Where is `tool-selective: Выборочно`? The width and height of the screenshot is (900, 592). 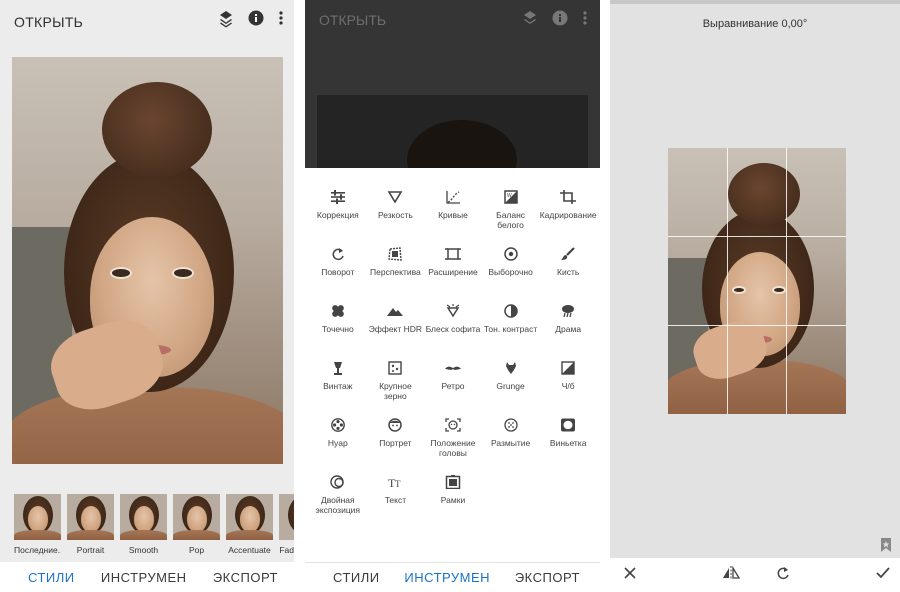
tool-selective: Выборочно is located at coordinates (511, 268).